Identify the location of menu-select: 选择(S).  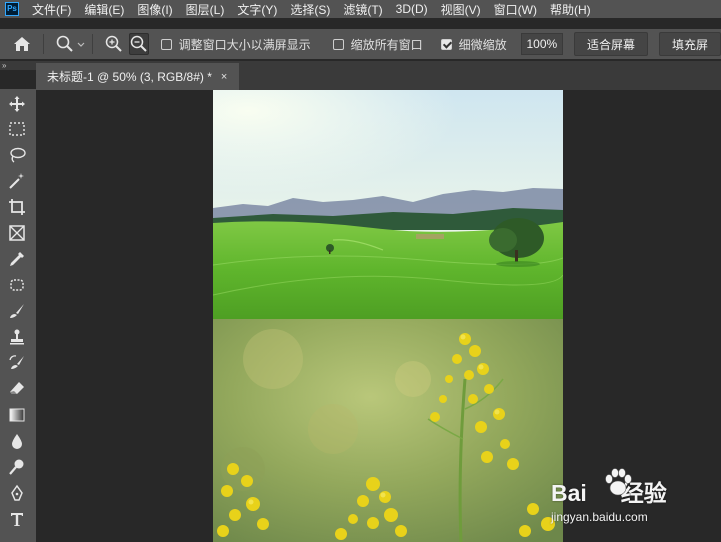
(310, 9).